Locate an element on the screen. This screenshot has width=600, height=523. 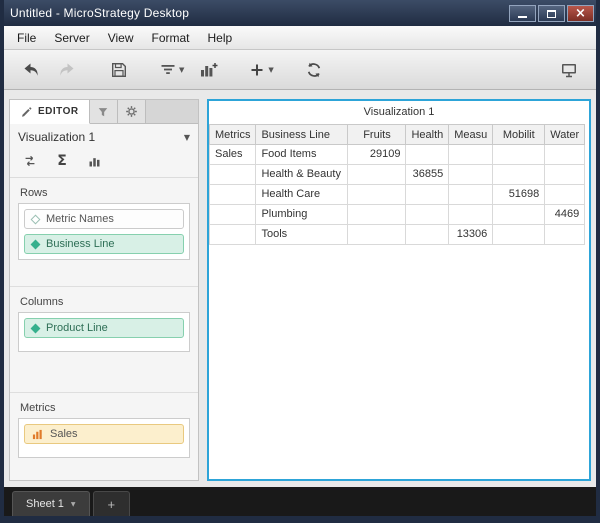
presentation-button is located at coordinates (569, 70).